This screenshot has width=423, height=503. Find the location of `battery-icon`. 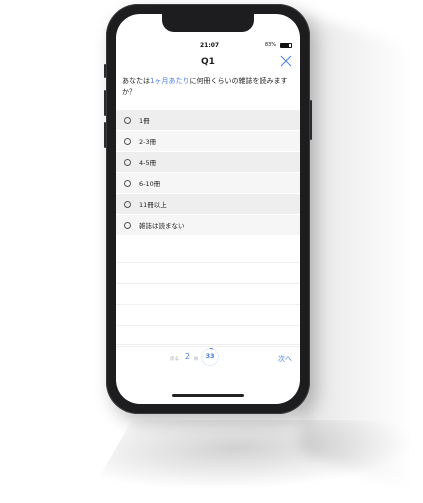

battery-icon is located at coordinates (286, 45).